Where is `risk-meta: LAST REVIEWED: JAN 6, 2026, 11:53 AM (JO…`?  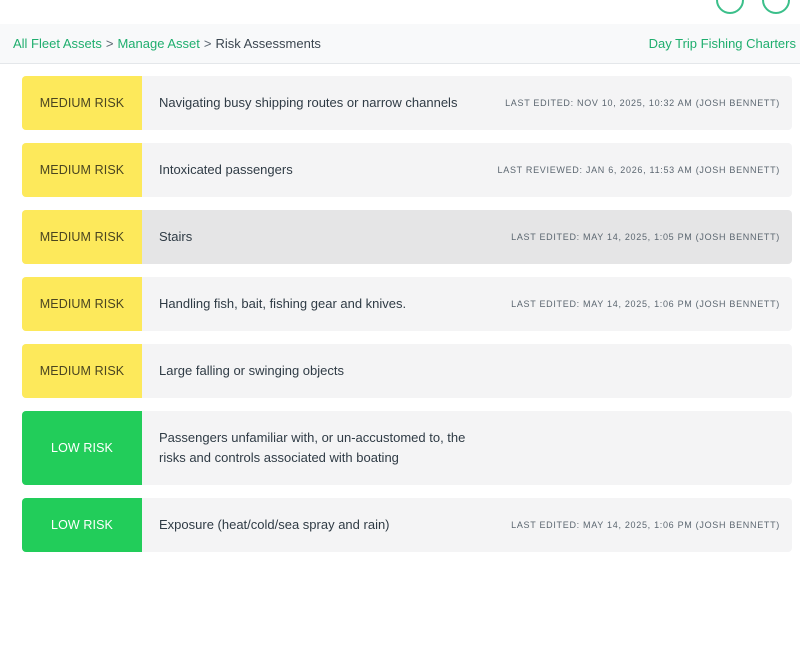 risk-meta: LAST REVIEWED: JAN 6, 2026, 11:53 AM (JO… is located at coordinates (638, 170).